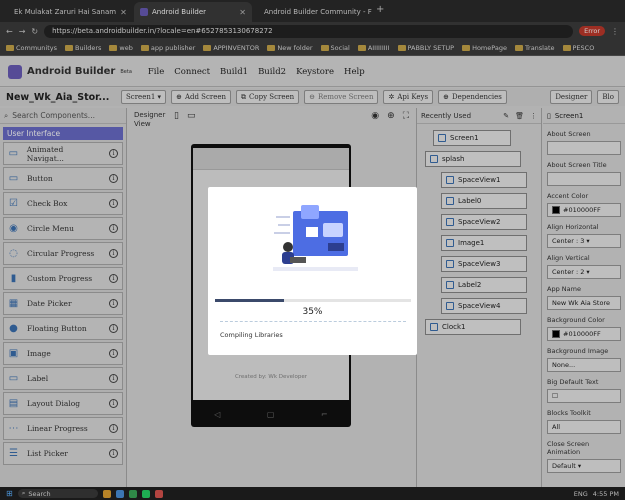 The image size is (625, 500). Describe the element at coordinates (315, 238) in the screenshot. I see `developer-illustration` at that location.